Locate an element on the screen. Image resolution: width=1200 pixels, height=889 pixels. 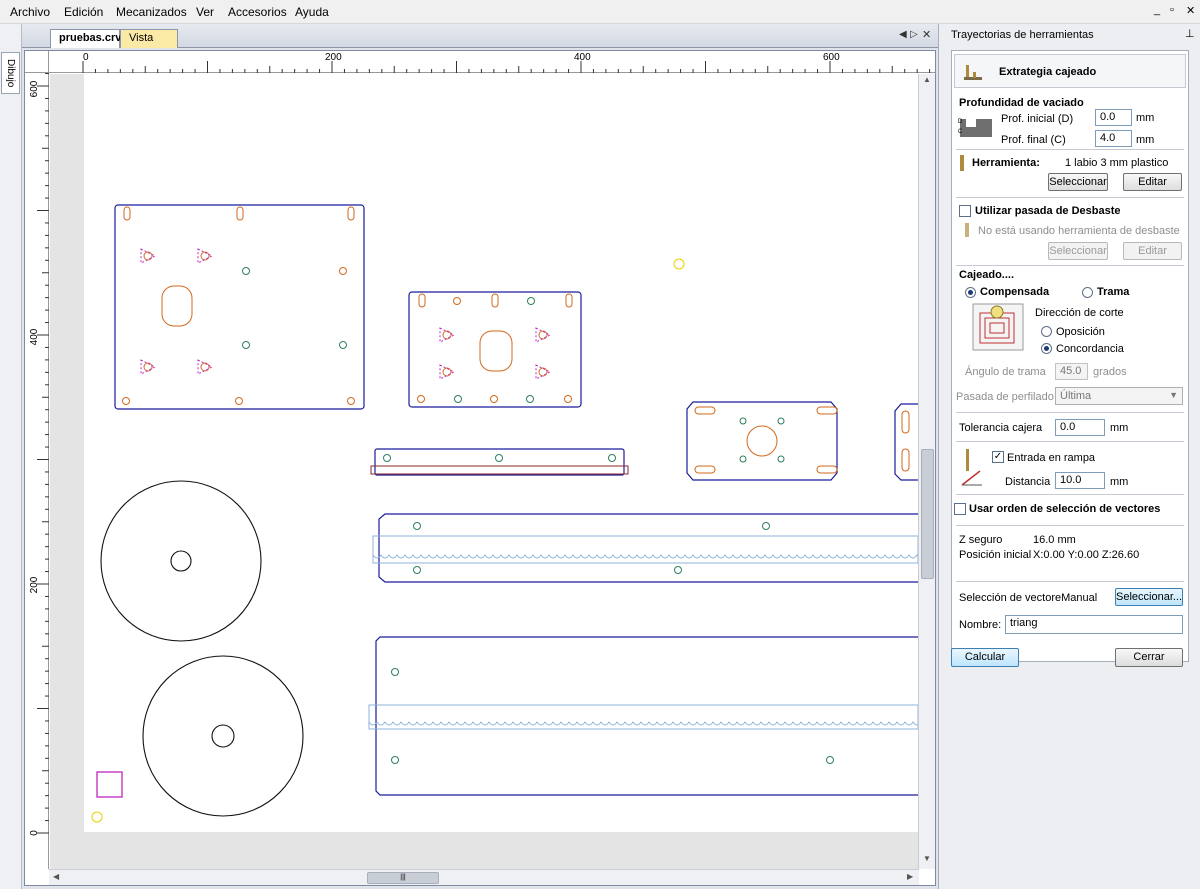
plate-4-partial is located at coordinates (906, 442).